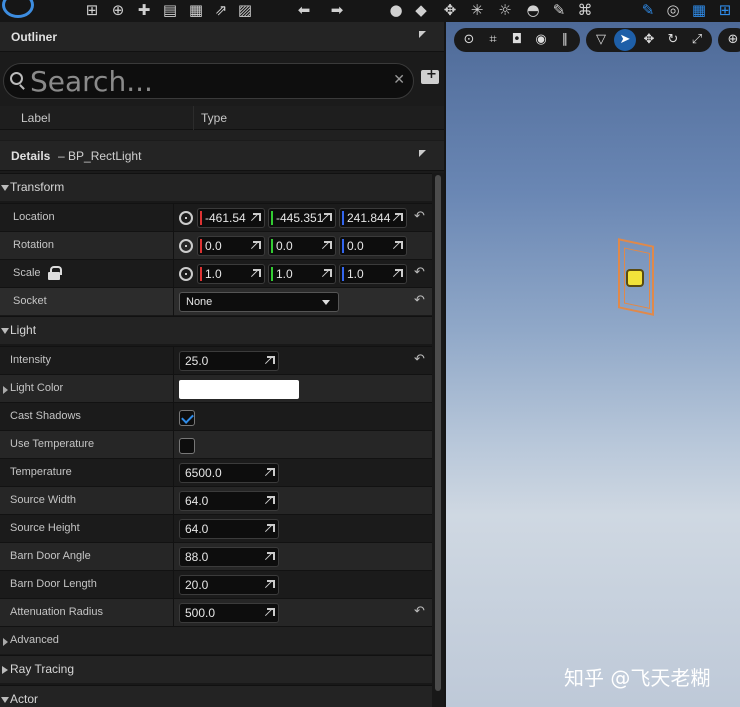 The width and height of the screenshot is (740, 707). What do you see at coordinates (170, 10) in the screenshot?
I see `save-icon: ▤` at bounding box center [170, 10].